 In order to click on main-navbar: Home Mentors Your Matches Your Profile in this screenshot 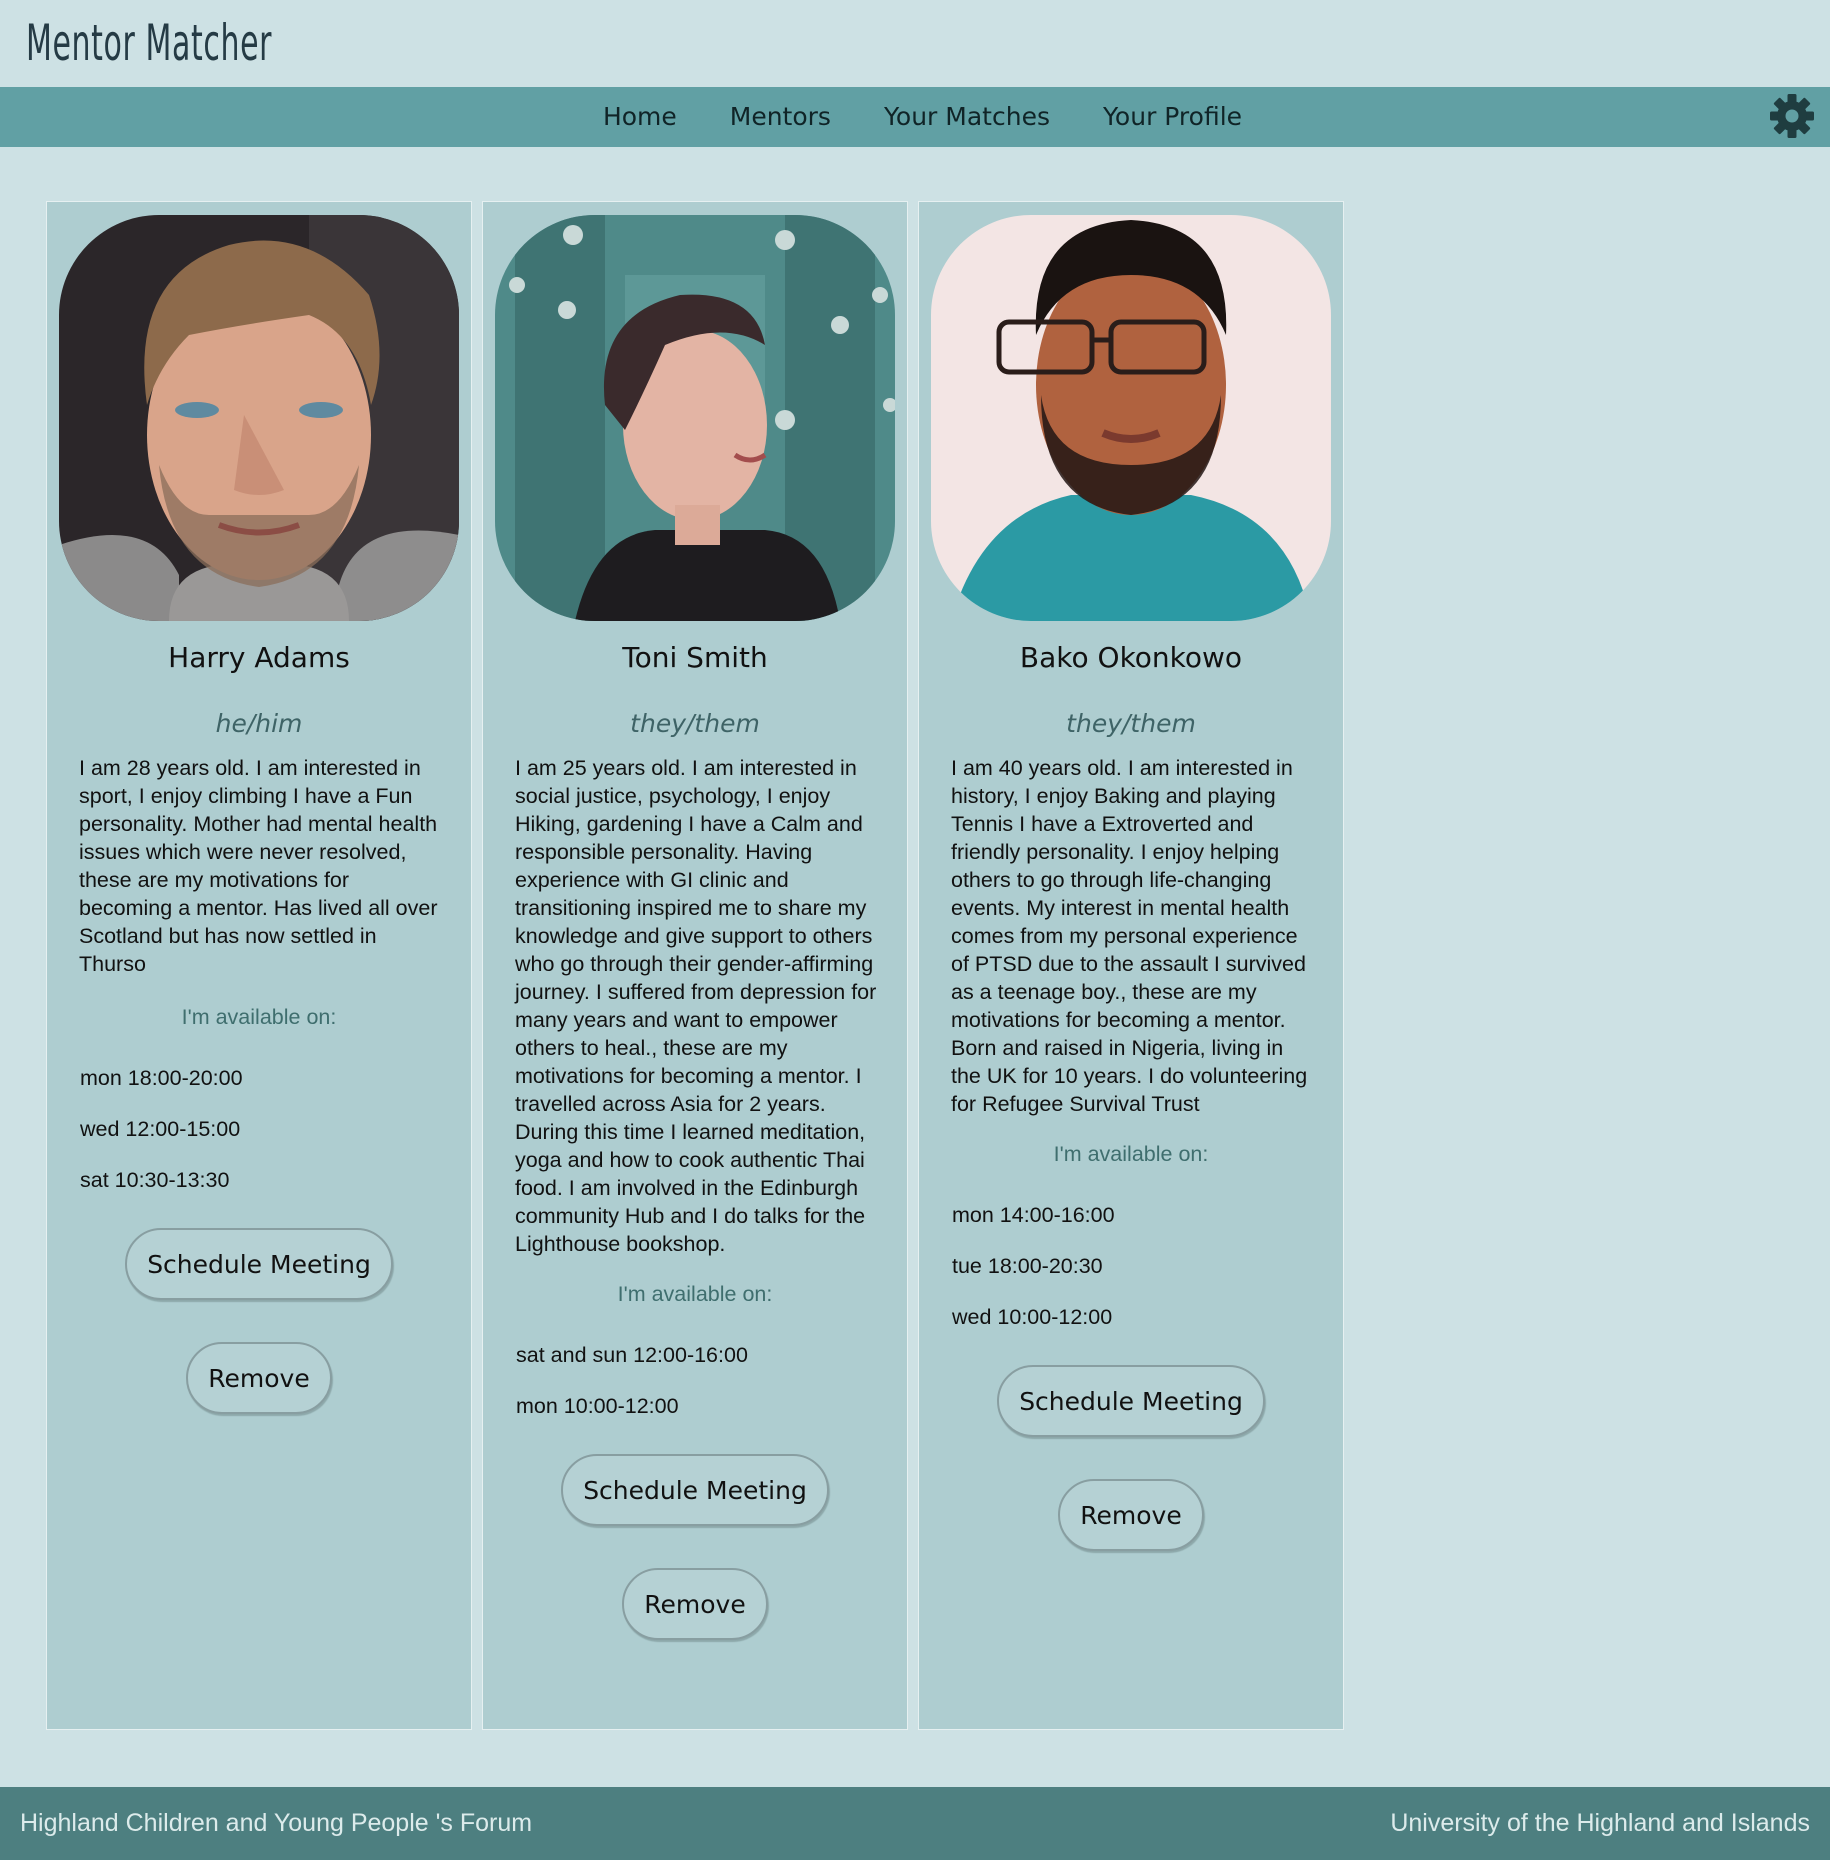, I will do `click(915, 117)`.